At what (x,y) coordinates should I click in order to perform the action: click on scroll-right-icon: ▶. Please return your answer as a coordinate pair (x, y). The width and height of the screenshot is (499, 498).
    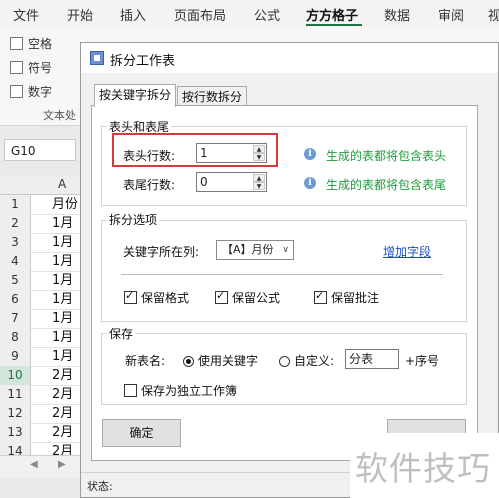
    Looking at the image, I should click on (62, 464).